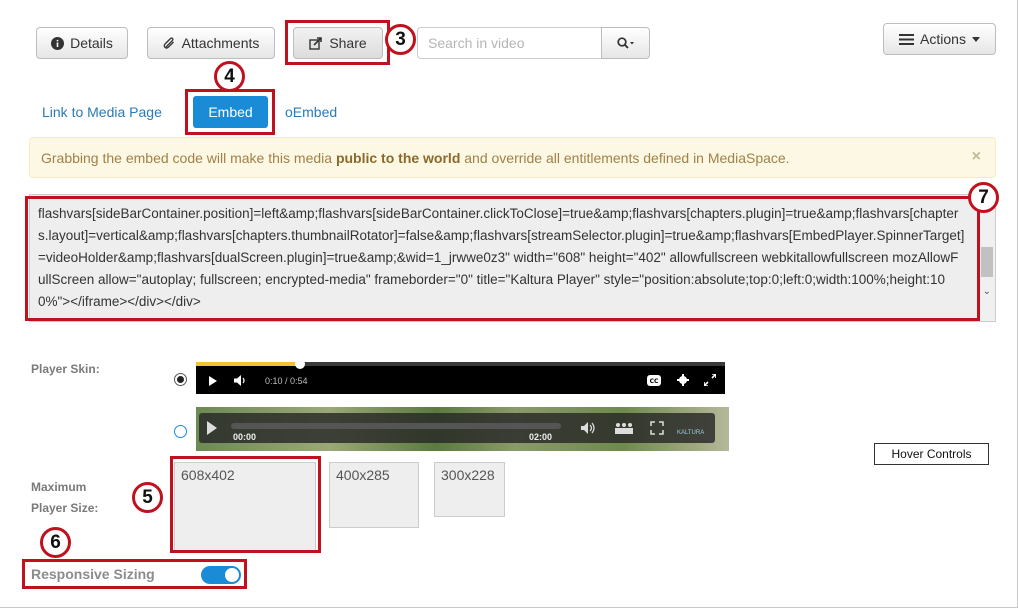 The image size is (1018, 608). I want to click on actions-button: Actions, so click(939, 39).